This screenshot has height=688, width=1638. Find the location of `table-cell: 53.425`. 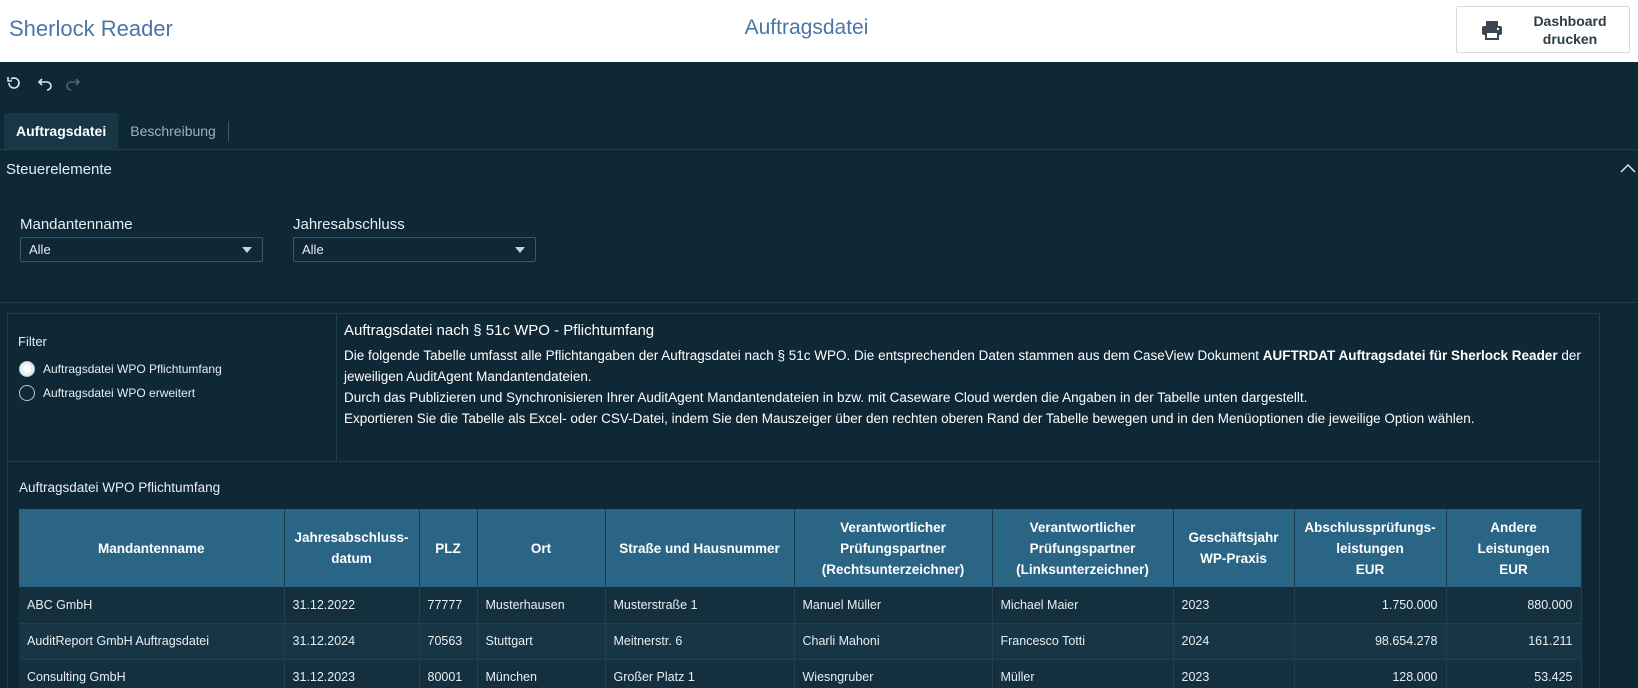

table-cell: 53.425 is located at coordinates (1514, 673).